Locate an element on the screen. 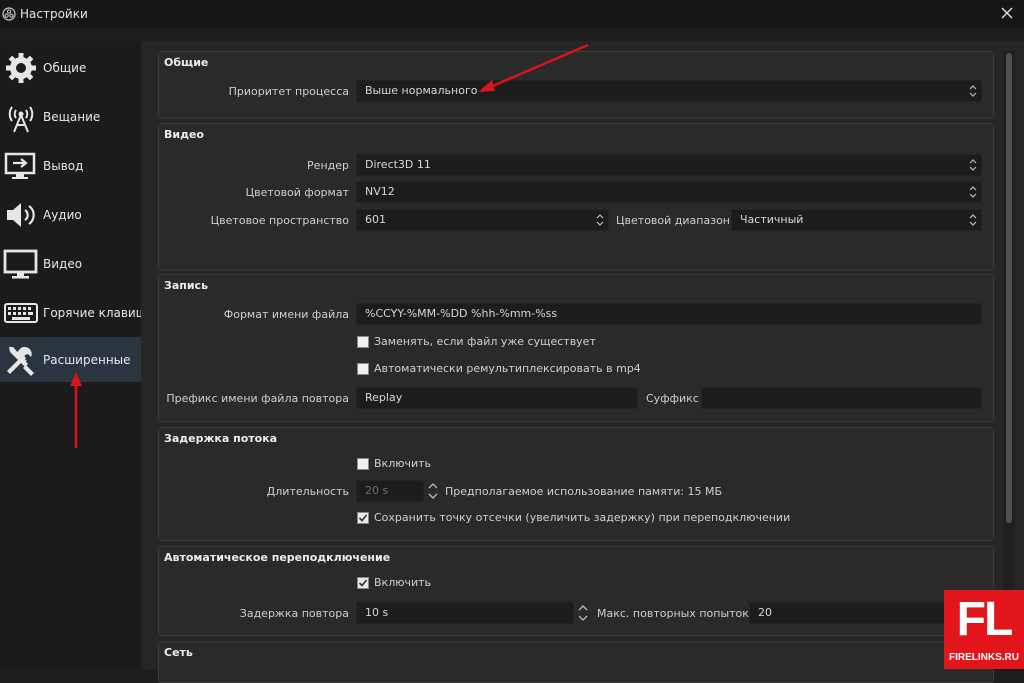 This screenshot has height=683, width=1024. max-retries-label: Макс. повторных попыток is located at coordinates (673, 613).